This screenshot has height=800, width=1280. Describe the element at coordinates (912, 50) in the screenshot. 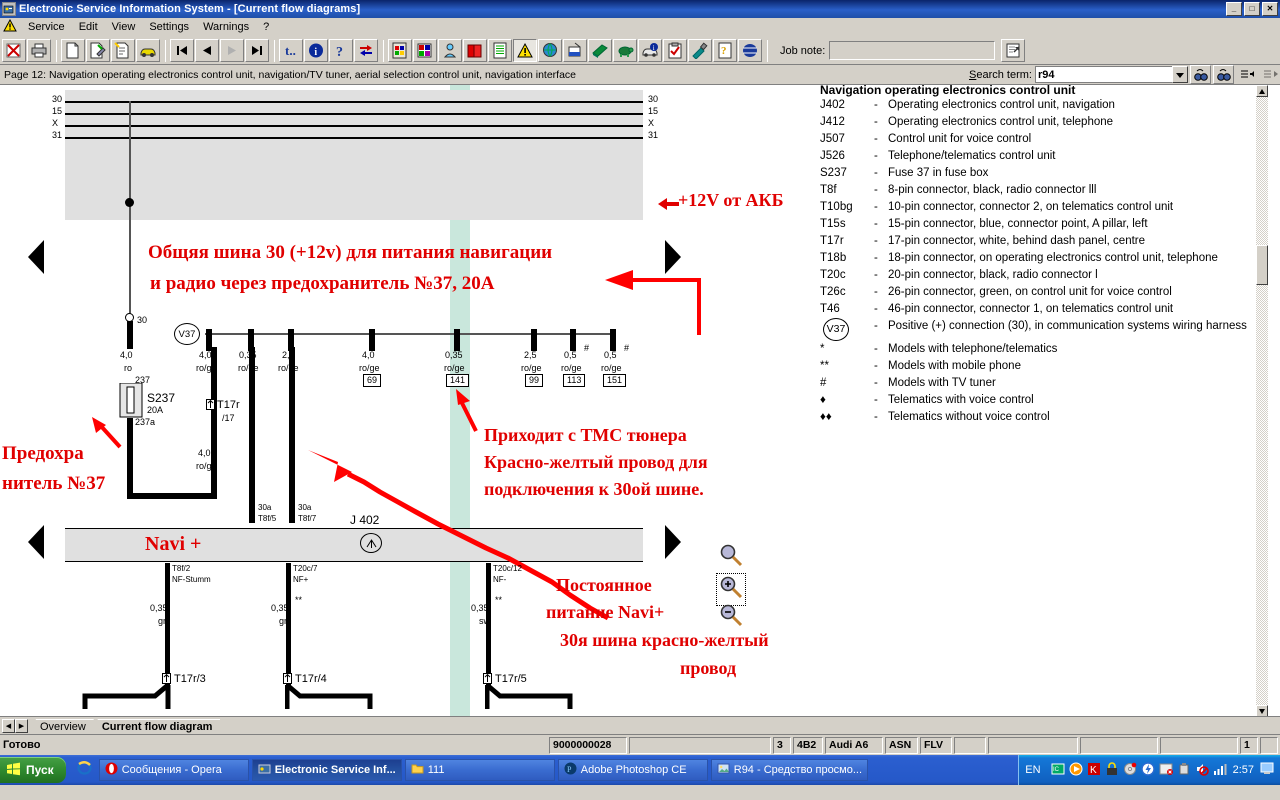

I see `job-note-input` at that location.